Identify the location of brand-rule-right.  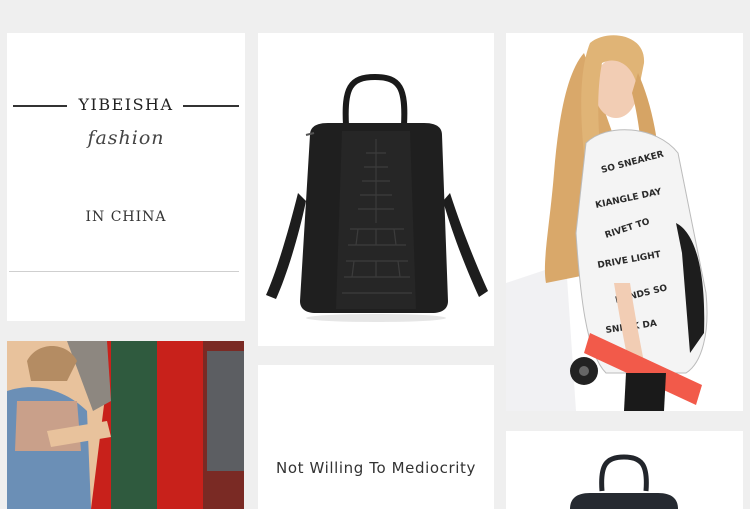
(211, 106).